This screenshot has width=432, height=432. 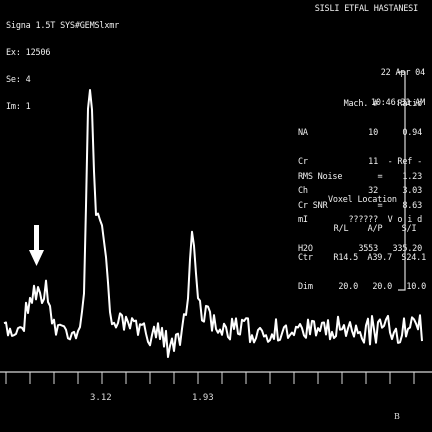 I want to click on tick-label: 1.93, so click(x=203, y=398).